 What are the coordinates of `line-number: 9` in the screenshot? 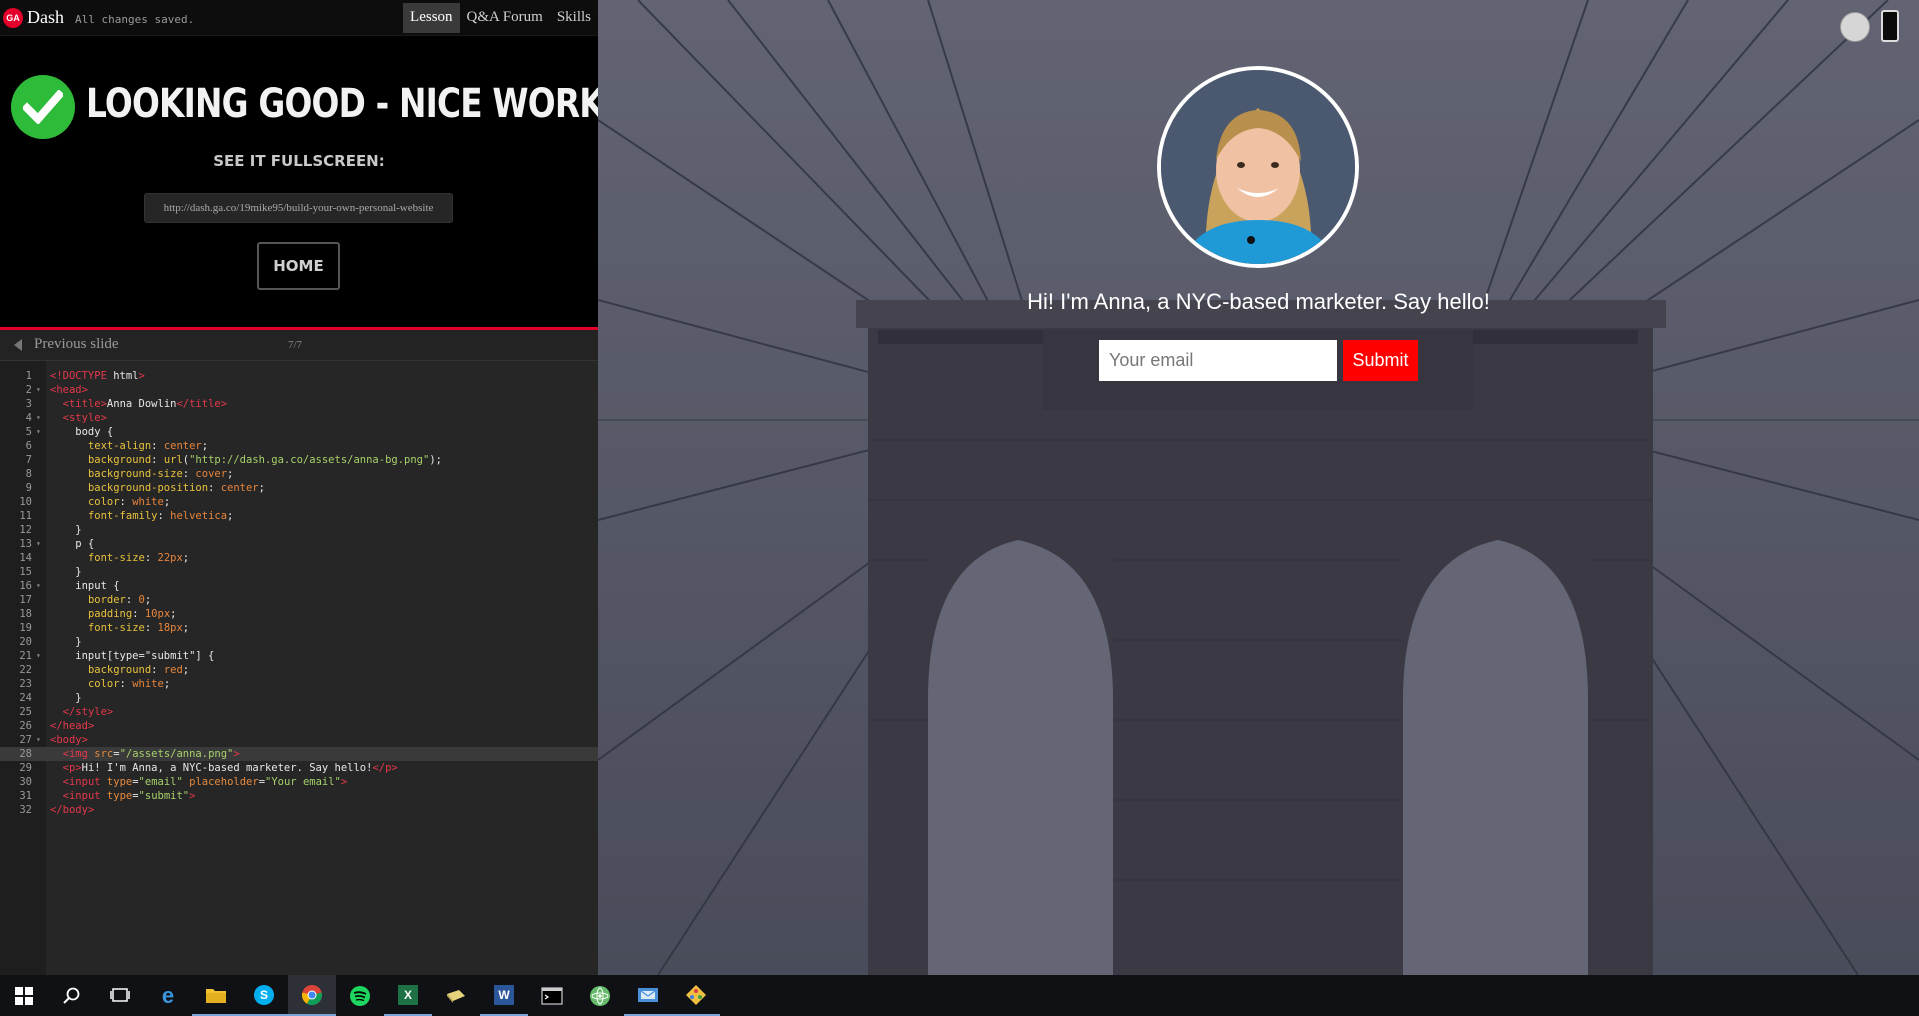 It's located at (28, 488).